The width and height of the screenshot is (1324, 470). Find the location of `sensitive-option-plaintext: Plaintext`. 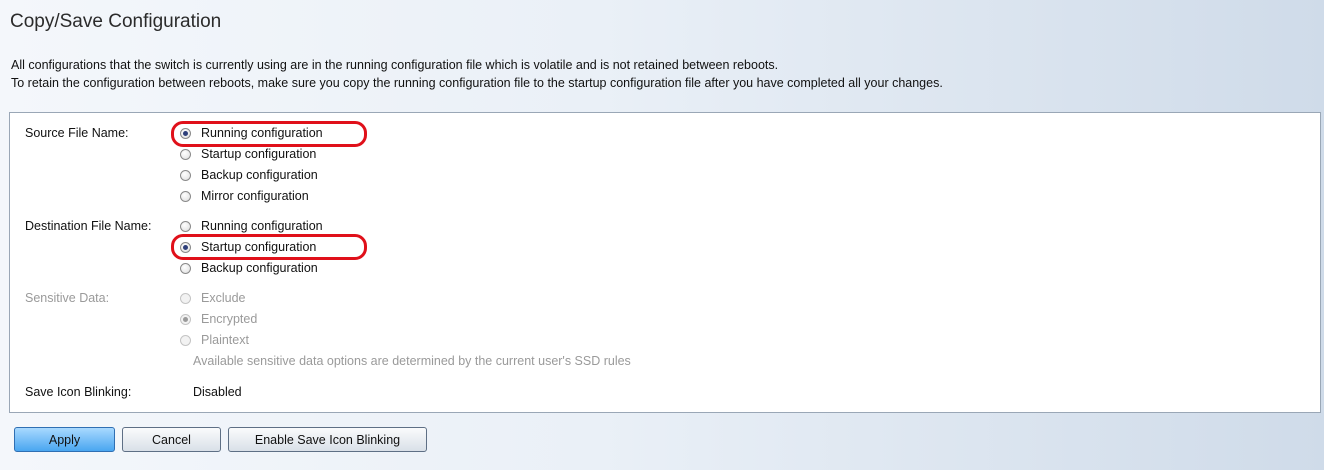

sensitive-option-plaintext: Plaintext is located at coordinates (214, 340).